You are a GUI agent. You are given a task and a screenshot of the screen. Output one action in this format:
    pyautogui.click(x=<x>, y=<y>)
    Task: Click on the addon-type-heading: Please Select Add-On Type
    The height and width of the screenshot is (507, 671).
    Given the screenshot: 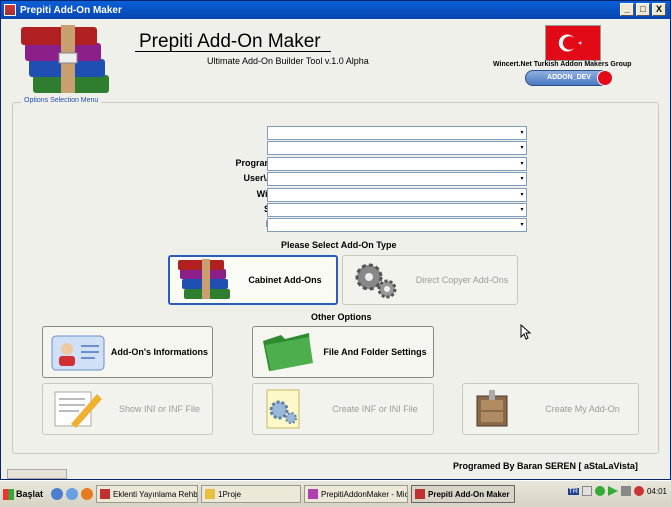 What is the action you would take?
    pyautogui.click(x=339, y=245)
    